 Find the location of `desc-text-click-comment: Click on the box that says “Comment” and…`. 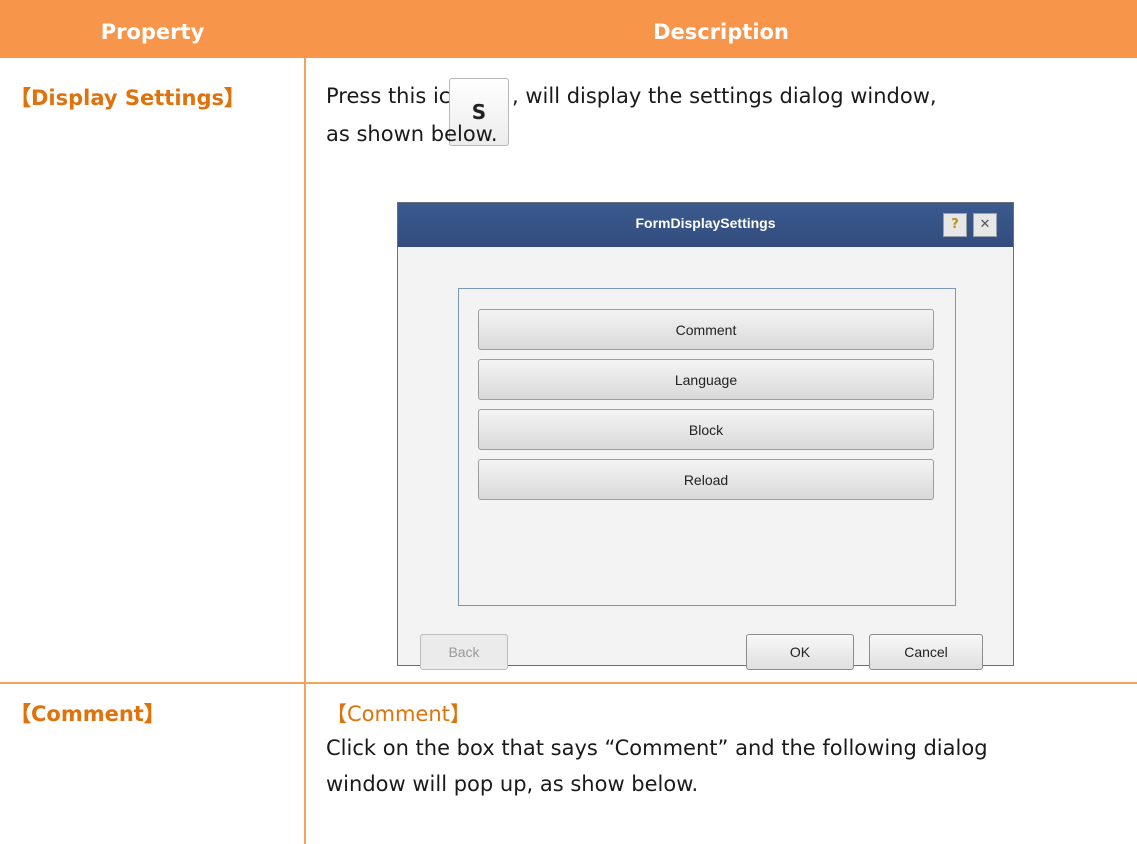

desc-text-click-comment: Click on the box that says “Comment” and… is located at coordinates (657, 748).